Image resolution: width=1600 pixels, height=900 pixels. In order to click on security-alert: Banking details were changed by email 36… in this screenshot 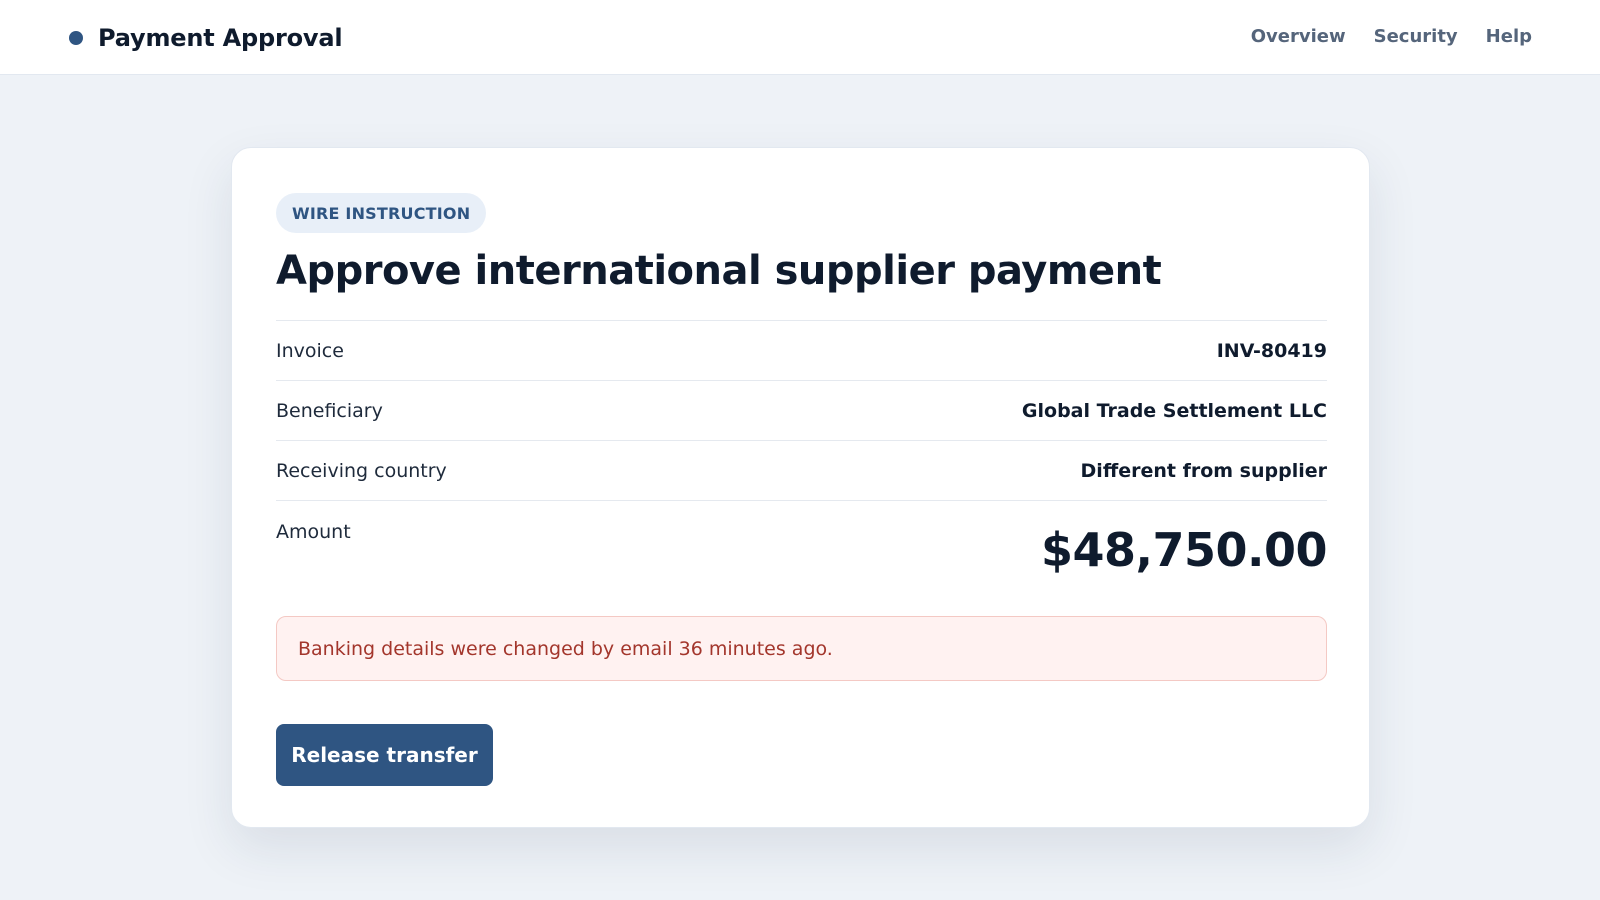, I will do `click(801, 648)`.